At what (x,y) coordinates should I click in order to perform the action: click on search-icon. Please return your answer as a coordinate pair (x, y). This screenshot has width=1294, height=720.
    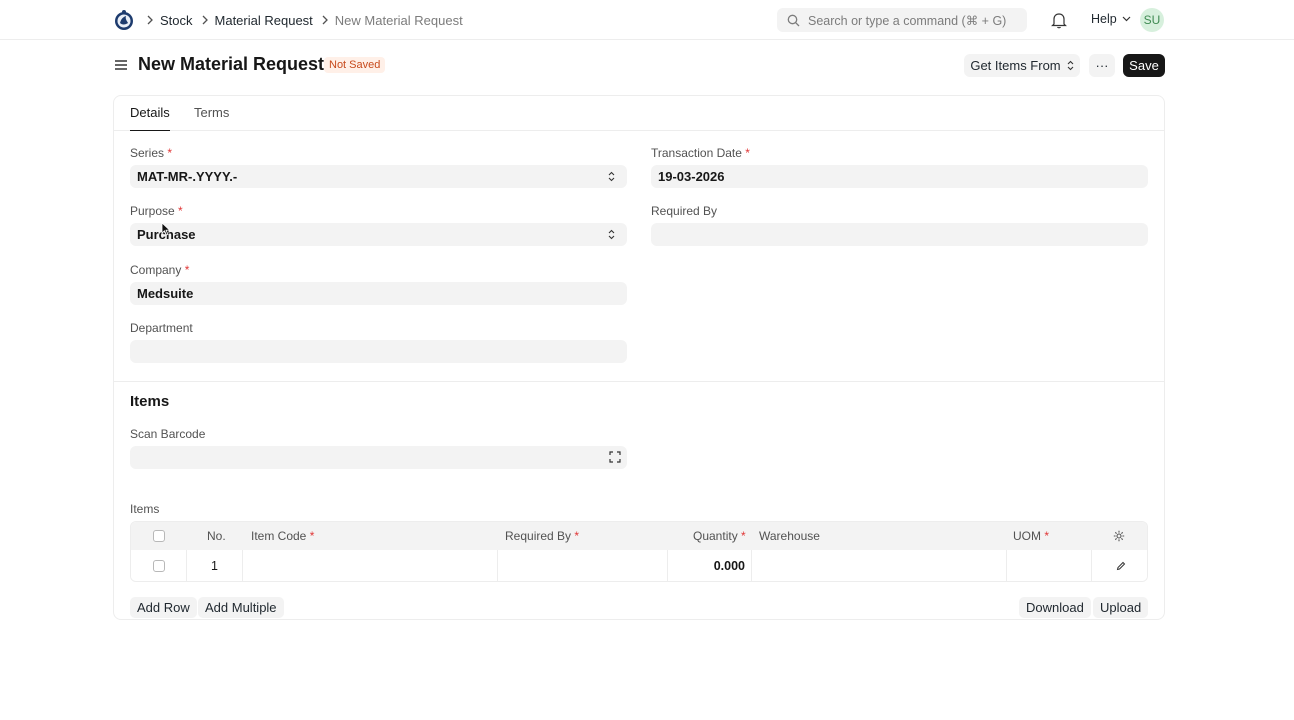
    Looking at the image, I should click on (793, 20).